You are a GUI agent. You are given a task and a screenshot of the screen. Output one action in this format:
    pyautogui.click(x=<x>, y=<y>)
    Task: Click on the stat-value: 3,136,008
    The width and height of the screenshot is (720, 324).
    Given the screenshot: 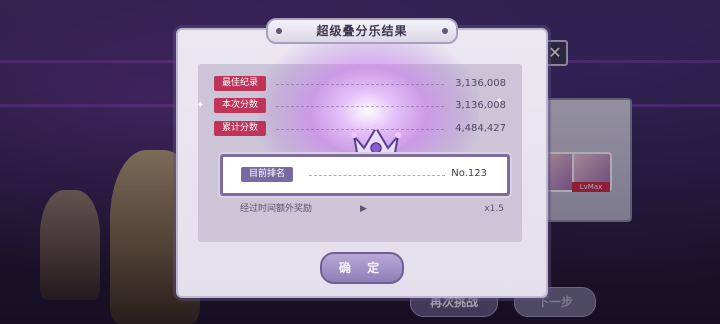 What is the action you would take?
    pyautogui.click(x=480, y=83)
    